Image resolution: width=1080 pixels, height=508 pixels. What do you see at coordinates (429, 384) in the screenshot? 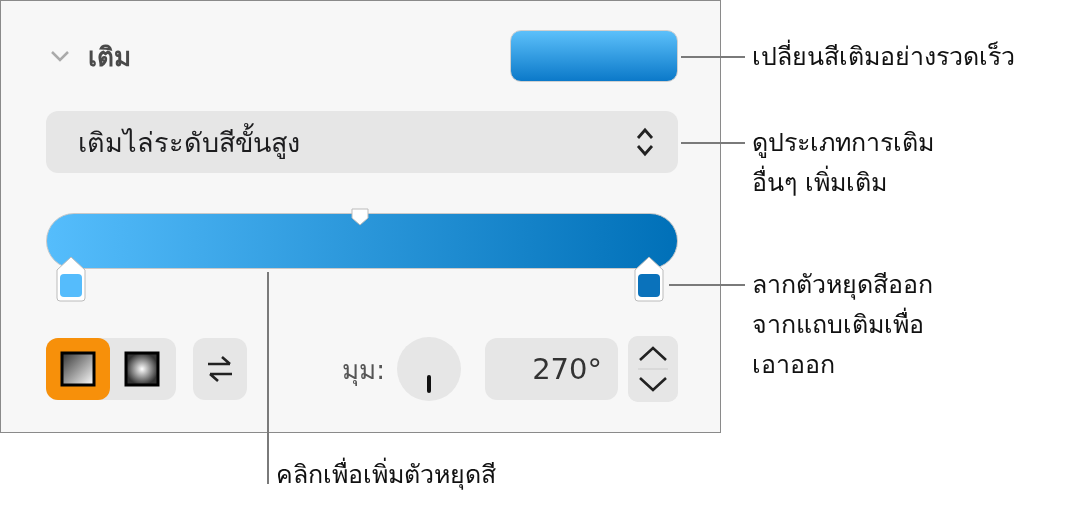
I see `angle-tick-icon` at bounding box center [429, 384].